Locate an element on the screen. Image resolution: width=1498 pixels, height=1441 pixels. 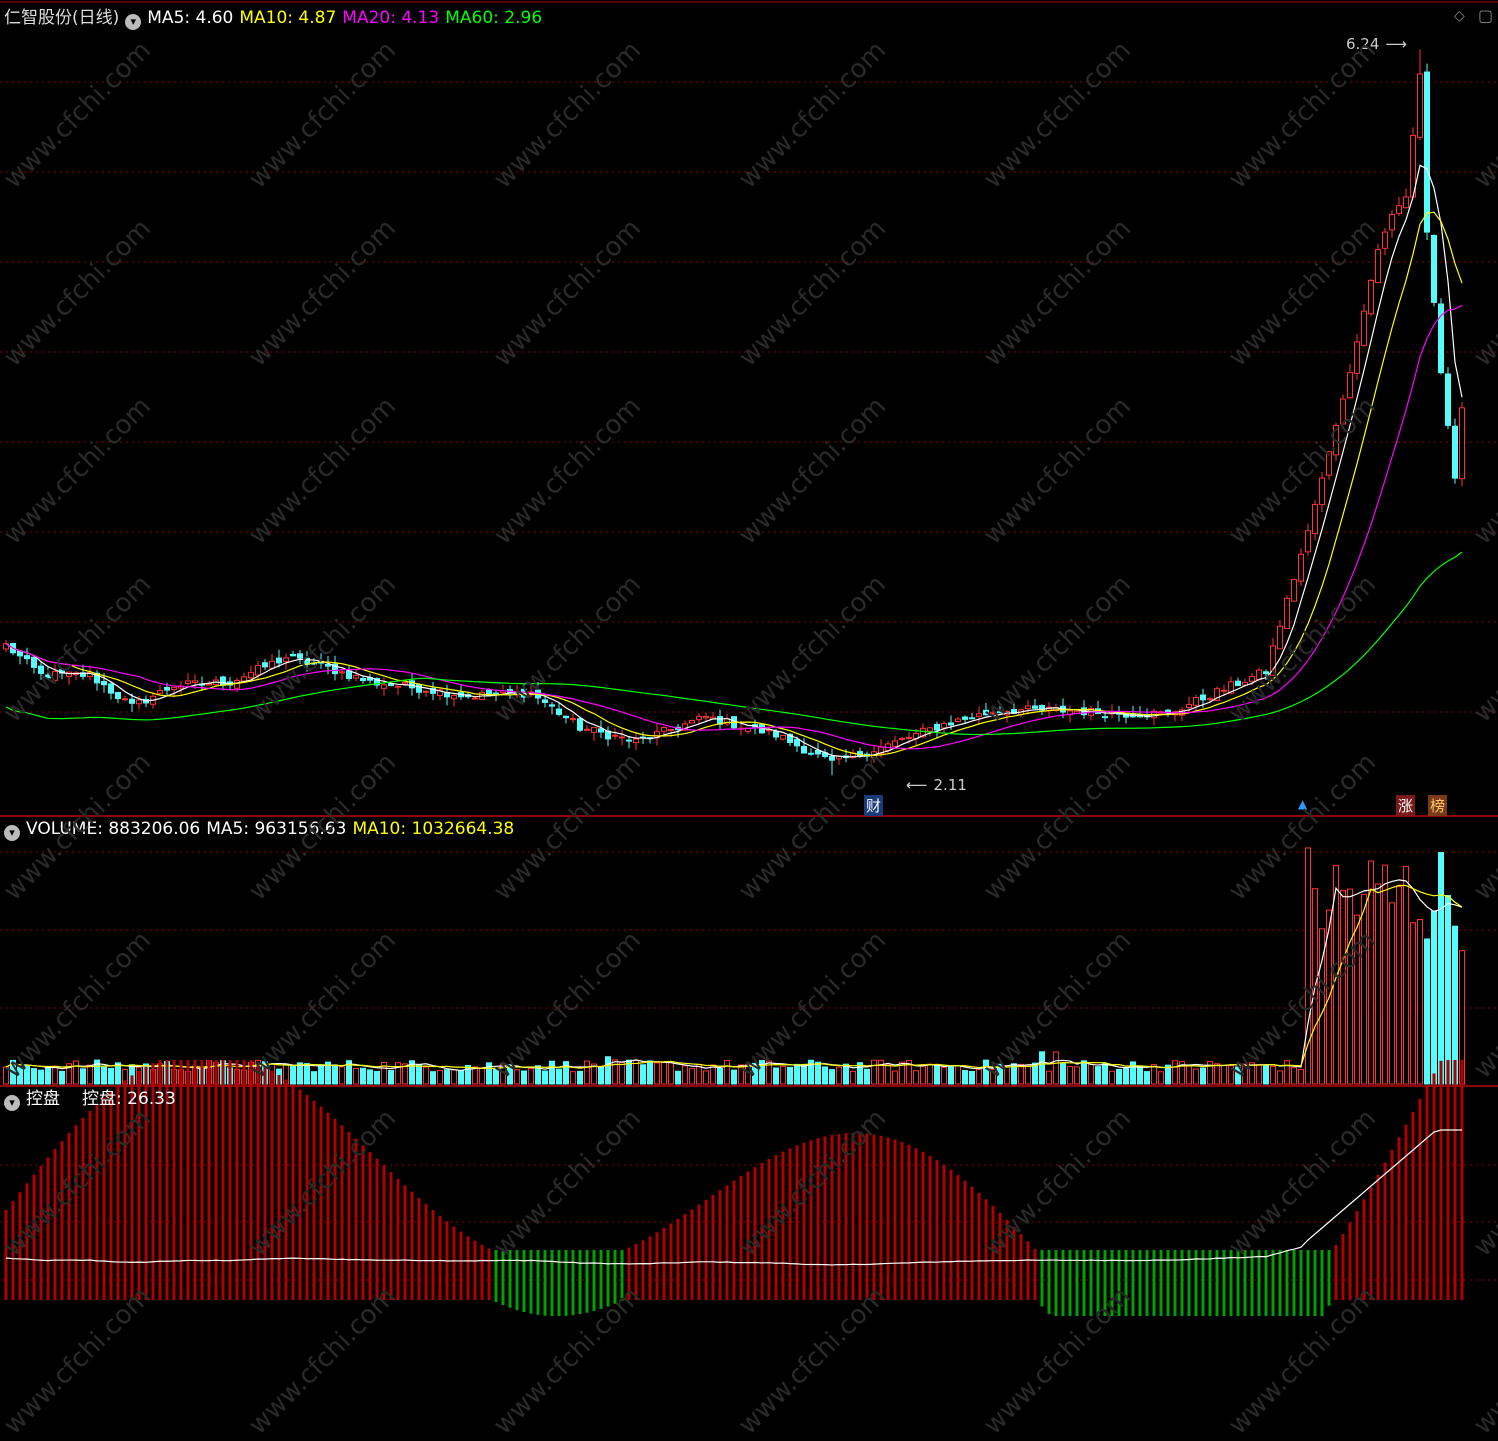
event-financial-tag: 财 is located at coordinates (874, 805).